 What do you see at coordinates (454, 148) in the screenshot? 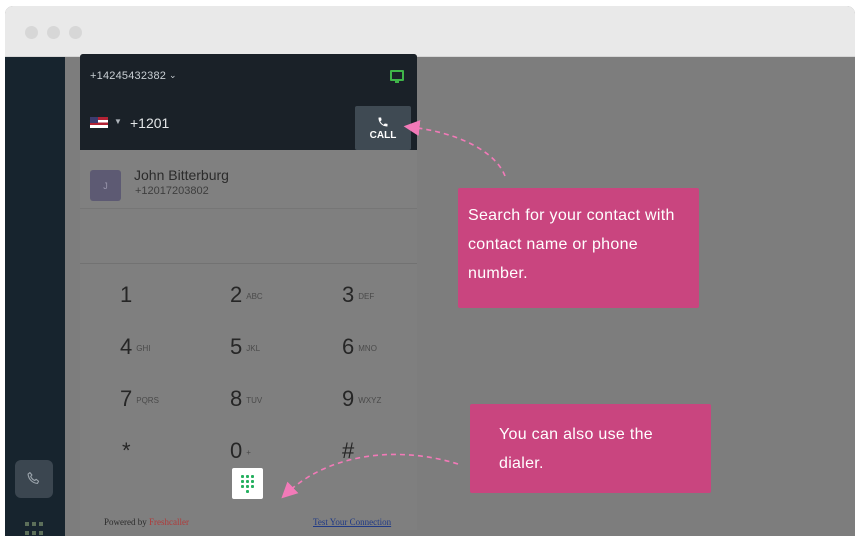
I see `search-tooltip-arrow` at bounding box center [454, 148].